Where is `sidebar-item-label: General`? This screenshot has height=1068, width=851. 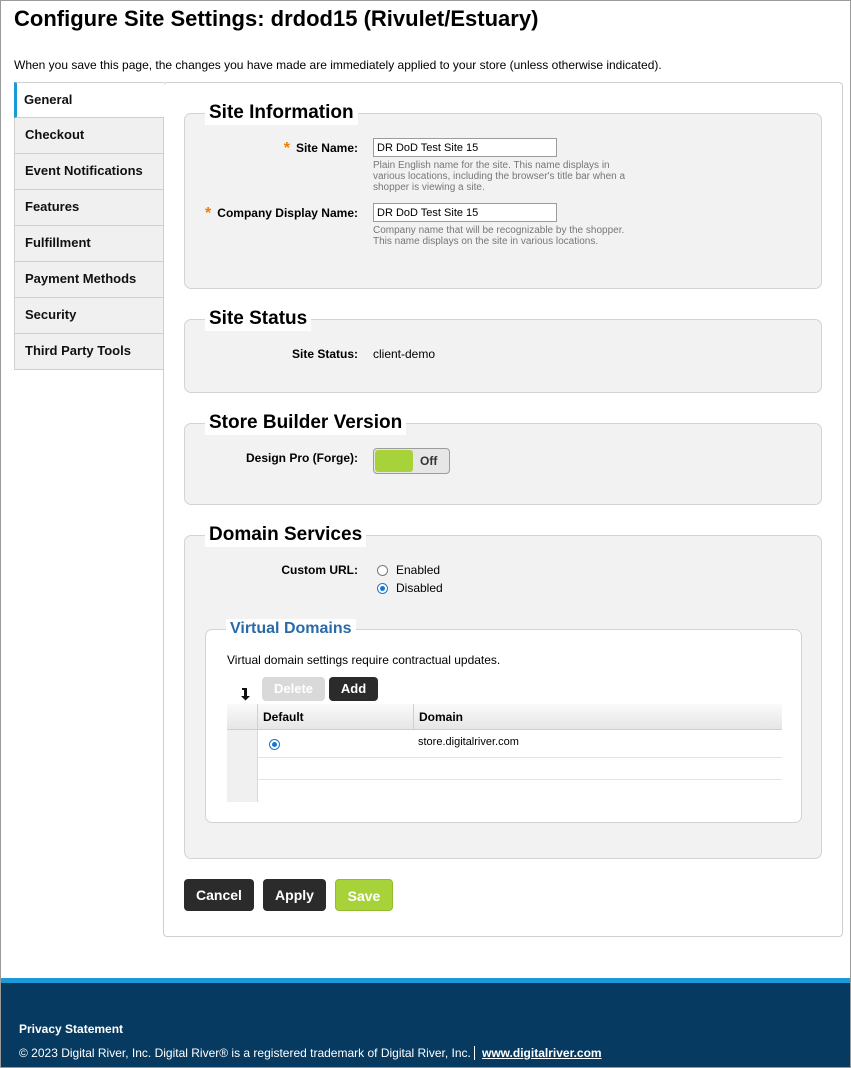 sidebar-item-label: General is located at coordinates (48, 99).